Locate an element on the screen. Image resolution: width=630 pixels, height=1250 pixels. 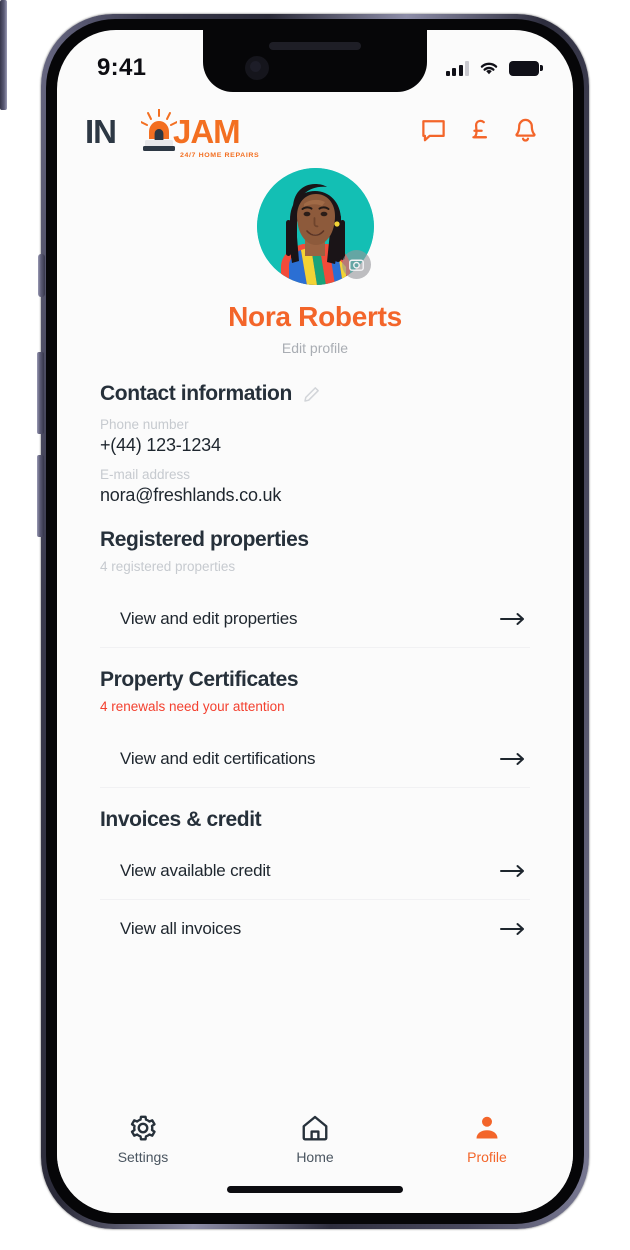
status-time: 9:41 is located at coordinates (122, 67).